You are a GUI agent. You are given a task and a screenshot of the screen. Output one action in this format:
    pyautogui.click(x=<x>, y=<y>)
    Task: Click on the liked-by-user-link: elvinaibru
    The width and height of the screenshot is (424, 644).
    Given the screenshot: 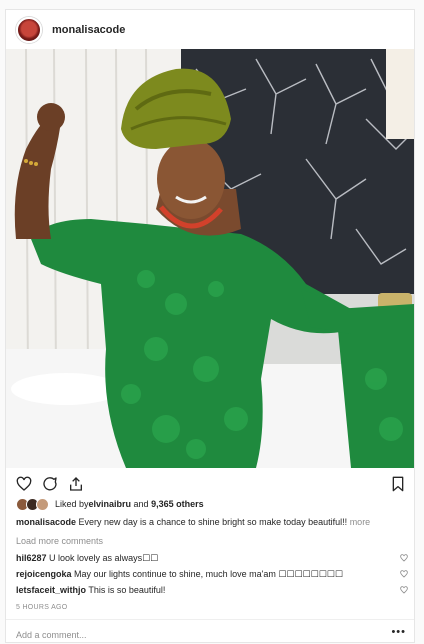 What is the action you would take?
    pyautogui.click(x=110, y=504)
    